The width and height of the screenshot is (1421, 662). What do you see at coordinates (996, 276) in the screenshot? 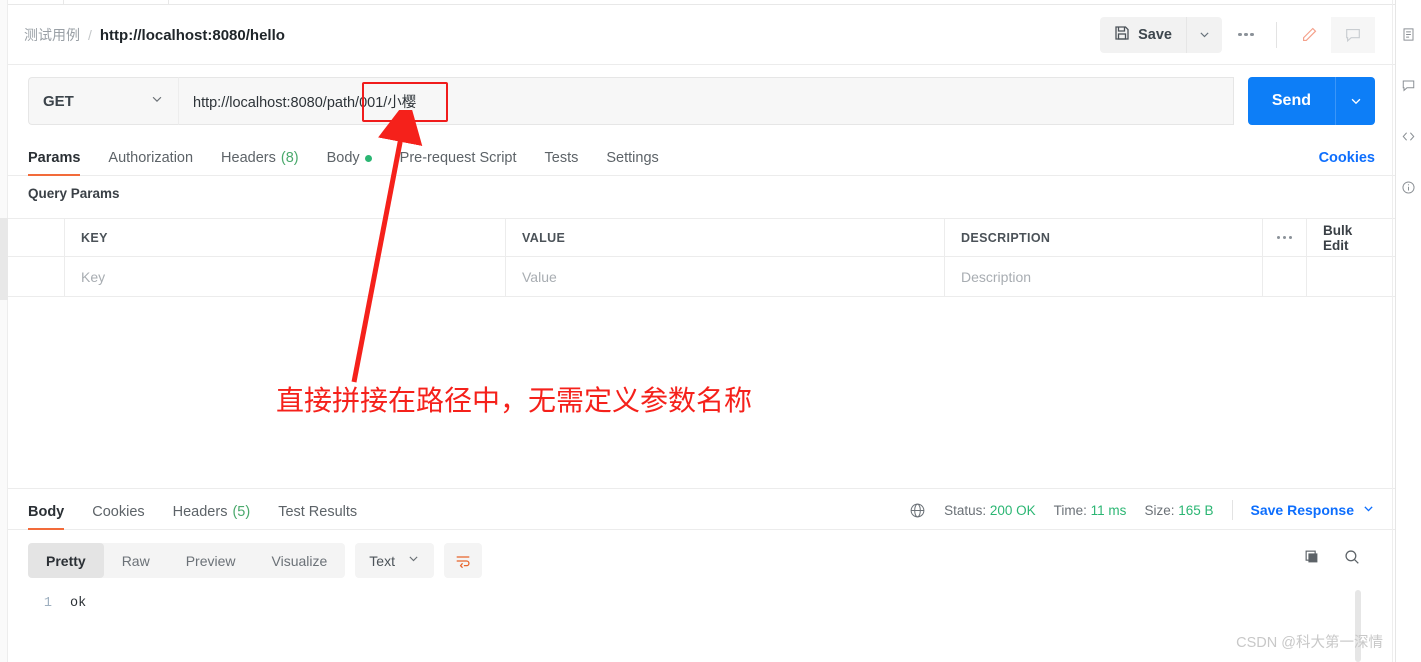
I see `row-description-placeholder: Description` at bounding box center [996, 276].